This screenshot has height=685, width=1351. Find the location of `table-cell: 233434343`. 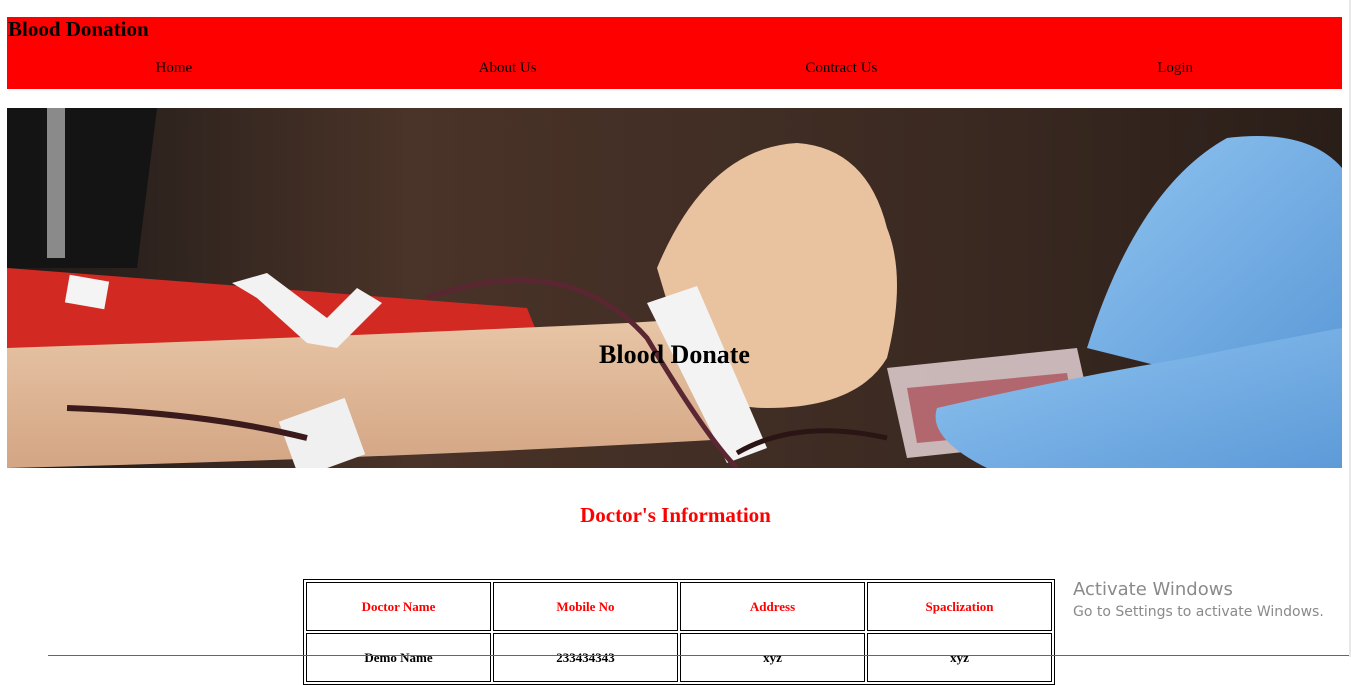

table-cell: 233434343 is located at coordinates (585, 657).